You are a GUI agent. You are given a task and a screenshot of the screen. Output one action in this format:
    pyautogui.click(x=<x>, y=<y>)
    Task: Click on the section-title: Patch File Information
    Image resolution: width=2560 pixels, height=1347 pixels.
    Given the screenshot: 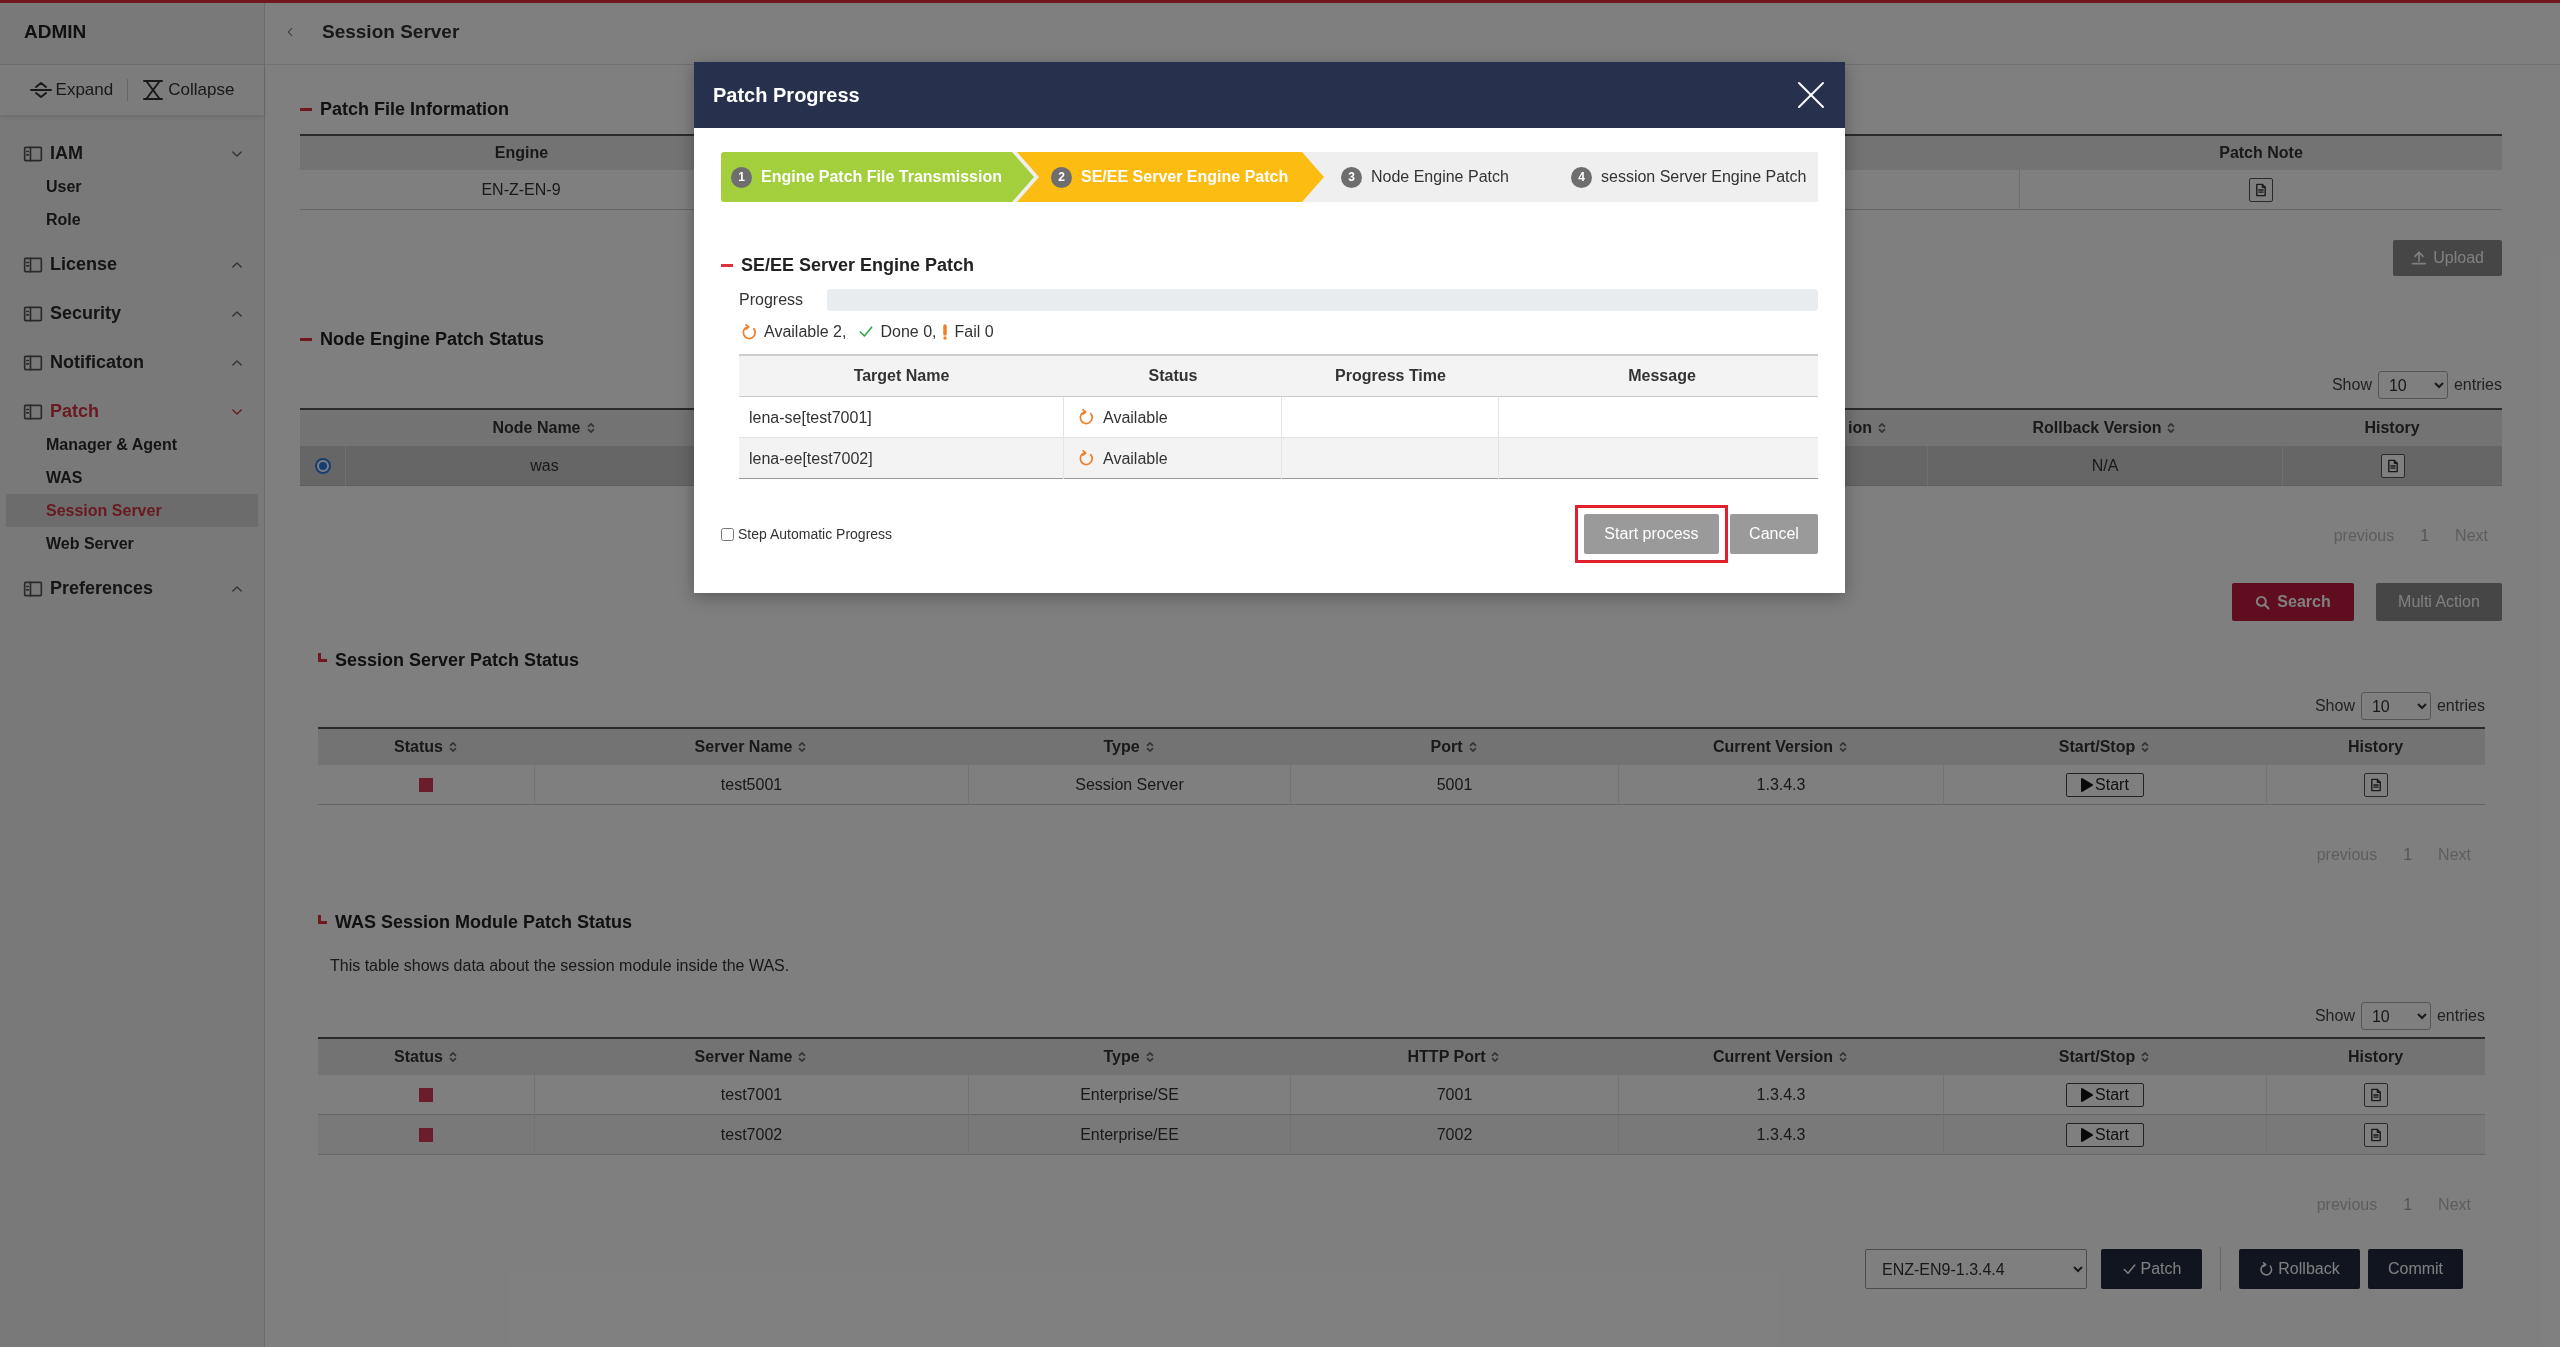 What is the action you would take?
    pyautogui.click(x=415, y=109)
    